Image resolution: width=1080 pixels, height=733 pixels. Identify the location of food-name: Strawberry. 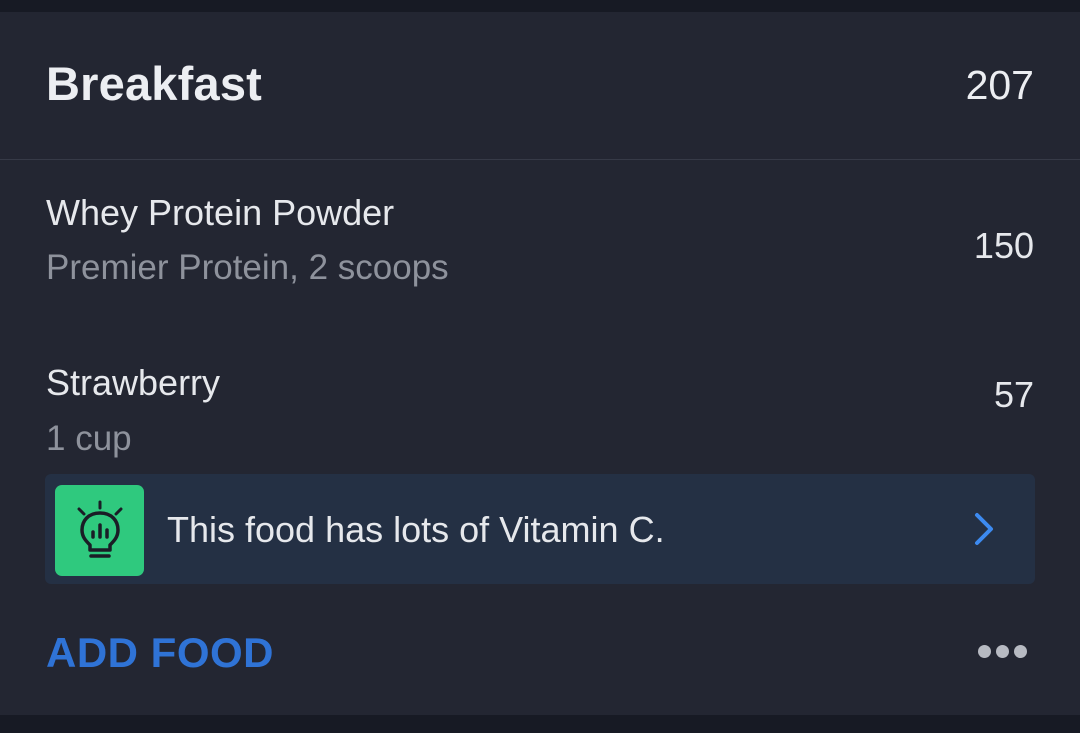
(133, 382).